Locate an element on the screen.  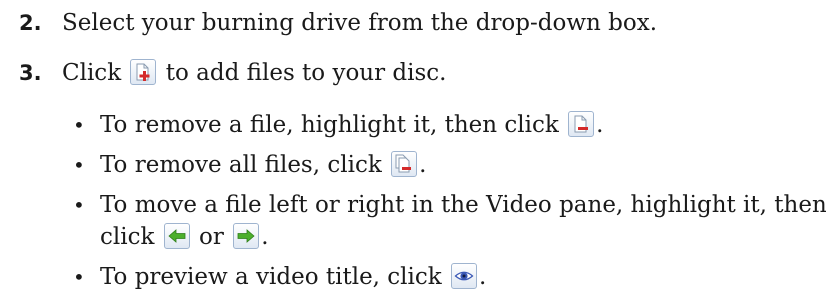
step-text-after: to add files to your disc. is located at coordinates (306, 73).